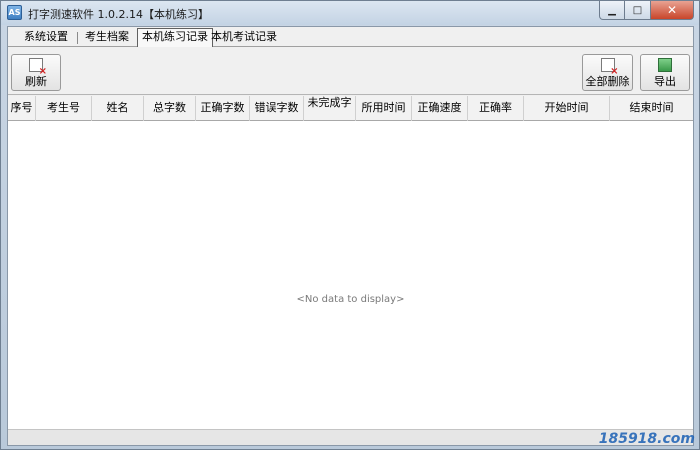  I want to click on app-icon: AS, so click(14, 12).